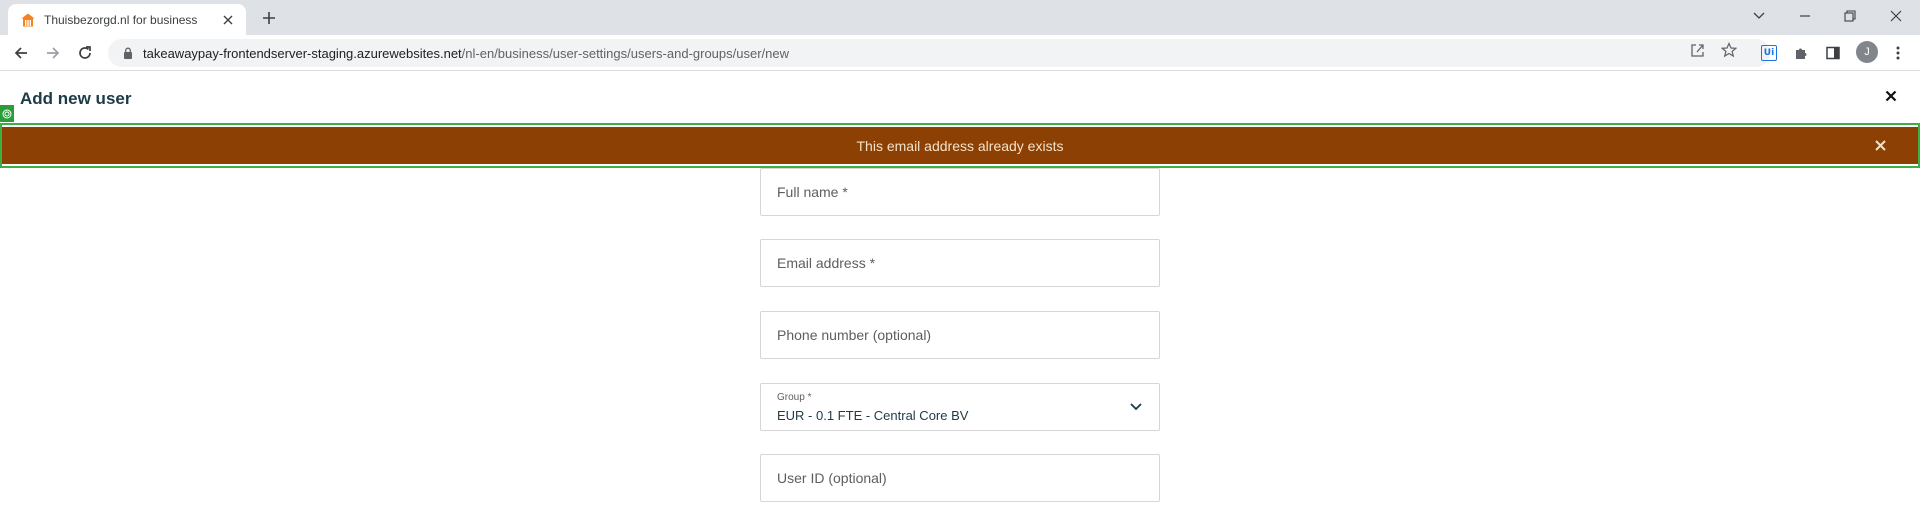  What do you see at coordinates (873, 415) in the screenshot?
I see `group-value: EUR - 0.1 FTE - Central Core BV` at bounding box center [873, 415].